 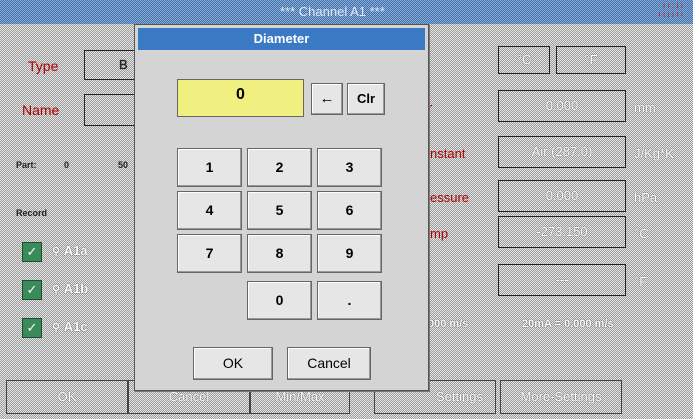 I want to click on name-field, so click(x=110, y=110).